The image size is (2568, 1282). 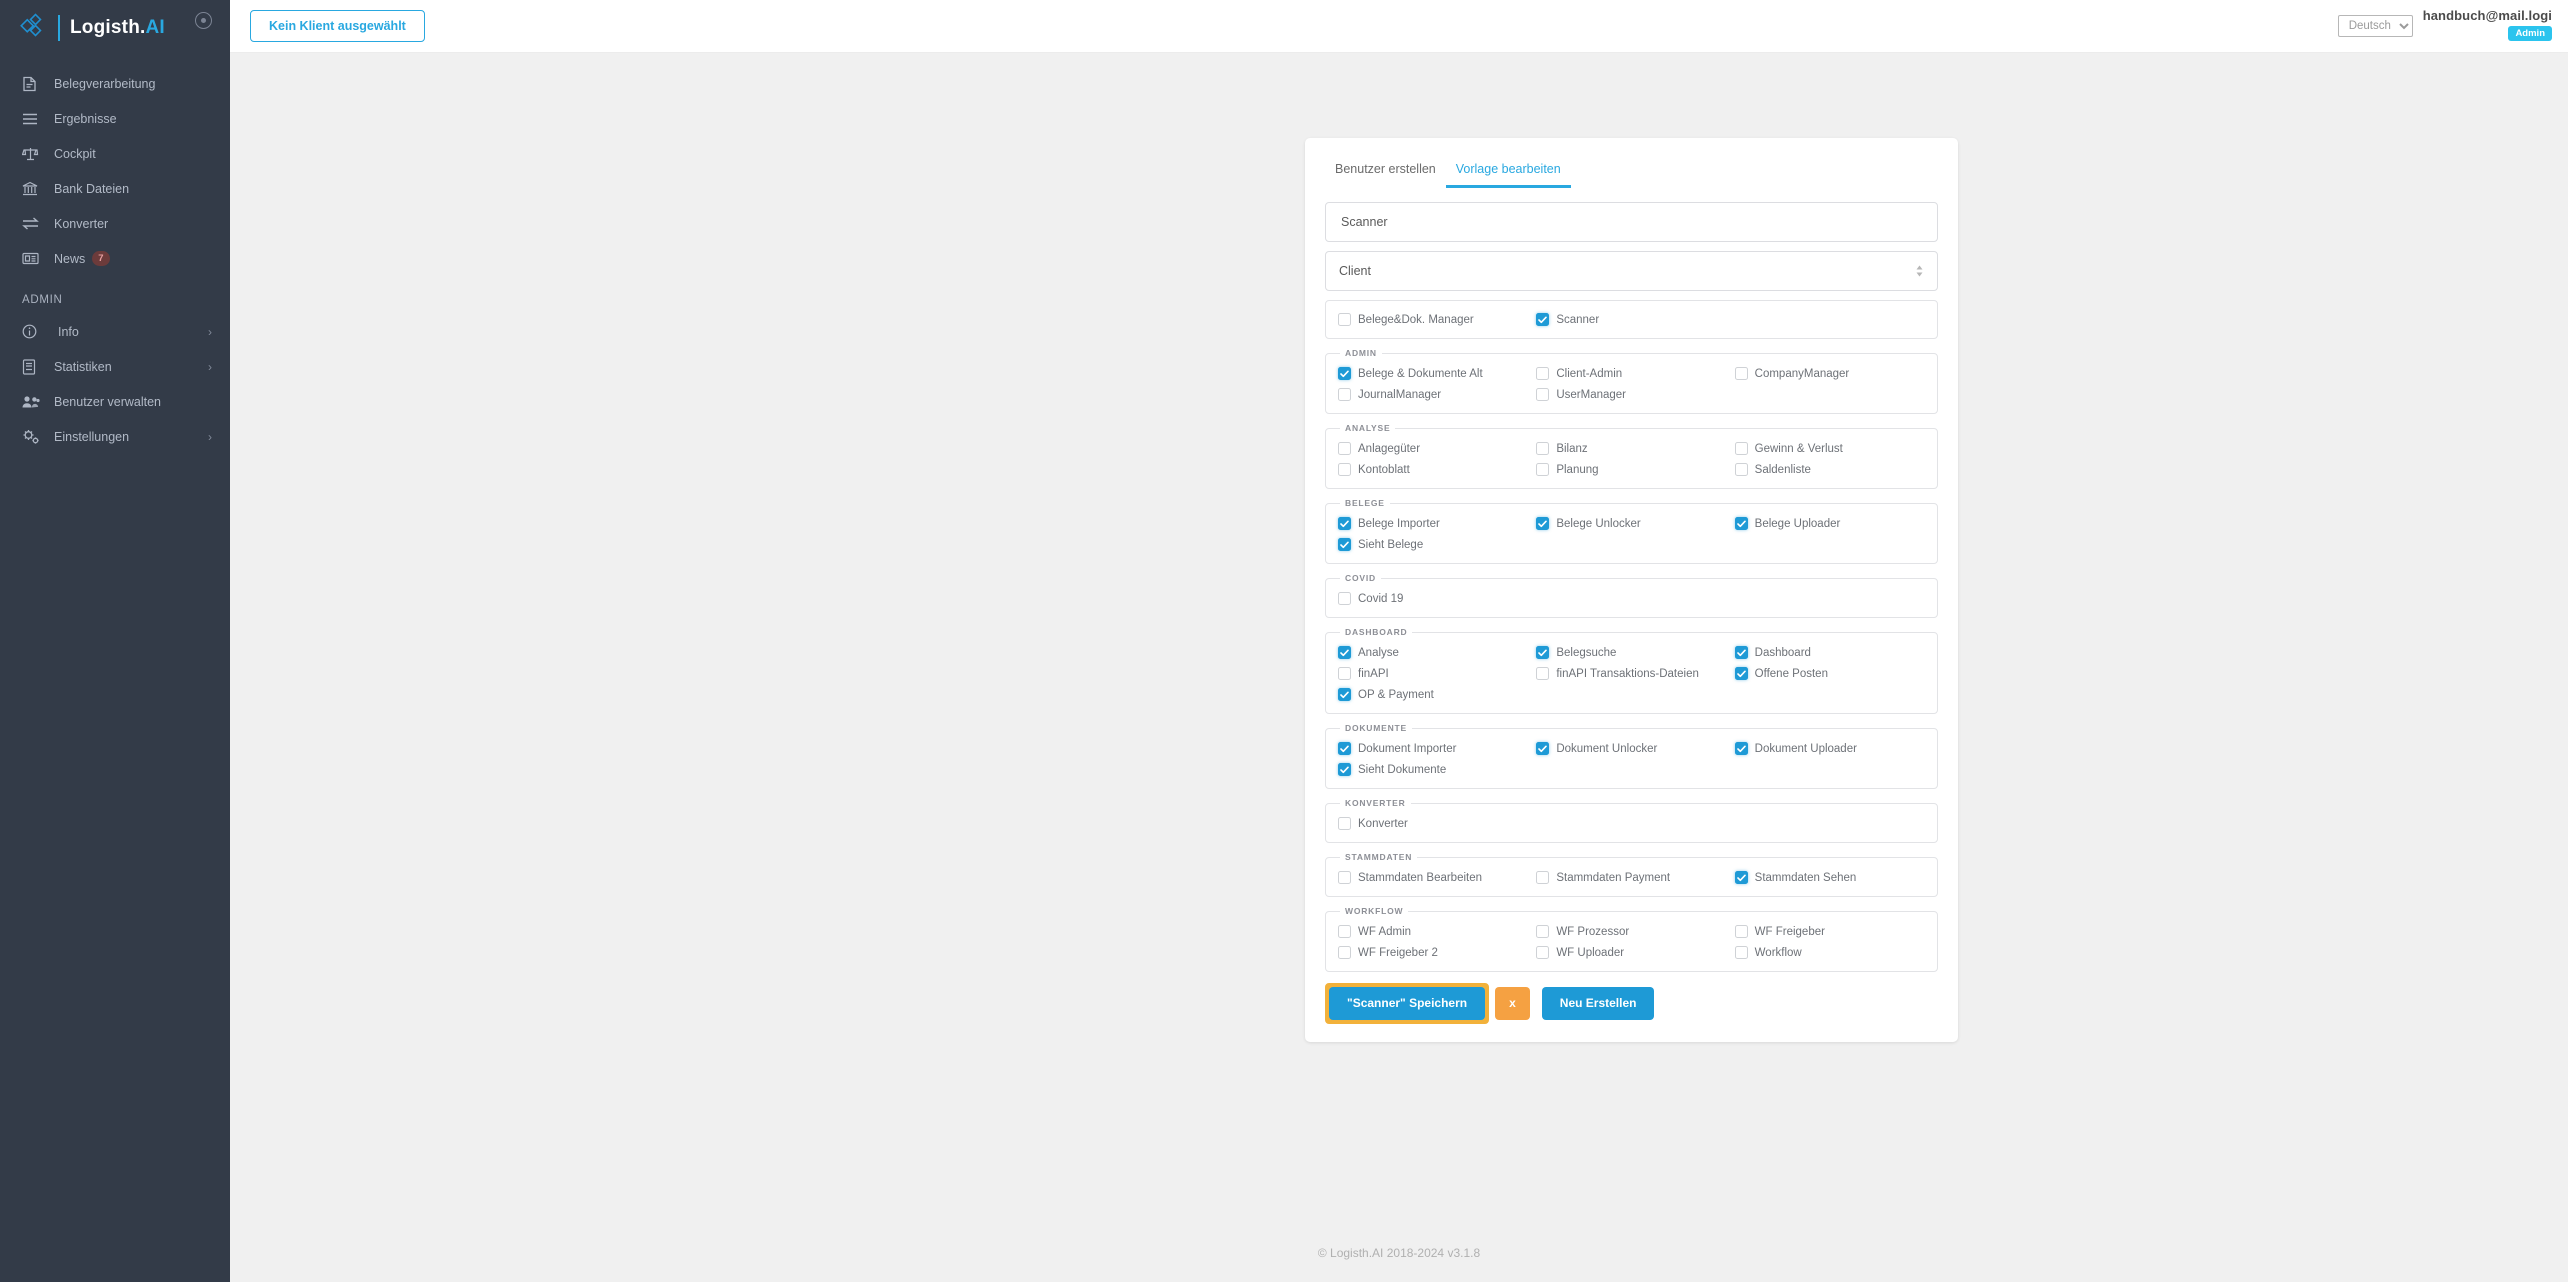 I want to click on permission-checkbox-belege-uploader: Belege Uploader, so click(x=1829, y=524).